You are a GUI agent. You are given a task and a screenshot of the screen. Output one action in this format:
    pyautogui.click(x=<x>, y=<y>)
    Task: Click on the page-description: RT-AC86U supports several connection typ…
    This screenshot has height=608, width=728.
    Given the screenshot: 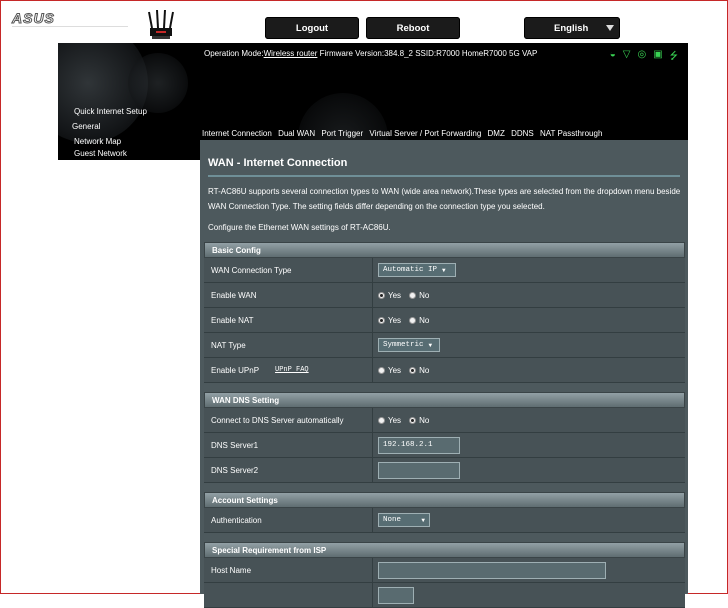 What is the action you would take?
    pyautogui.click(x=444, y=199)
    